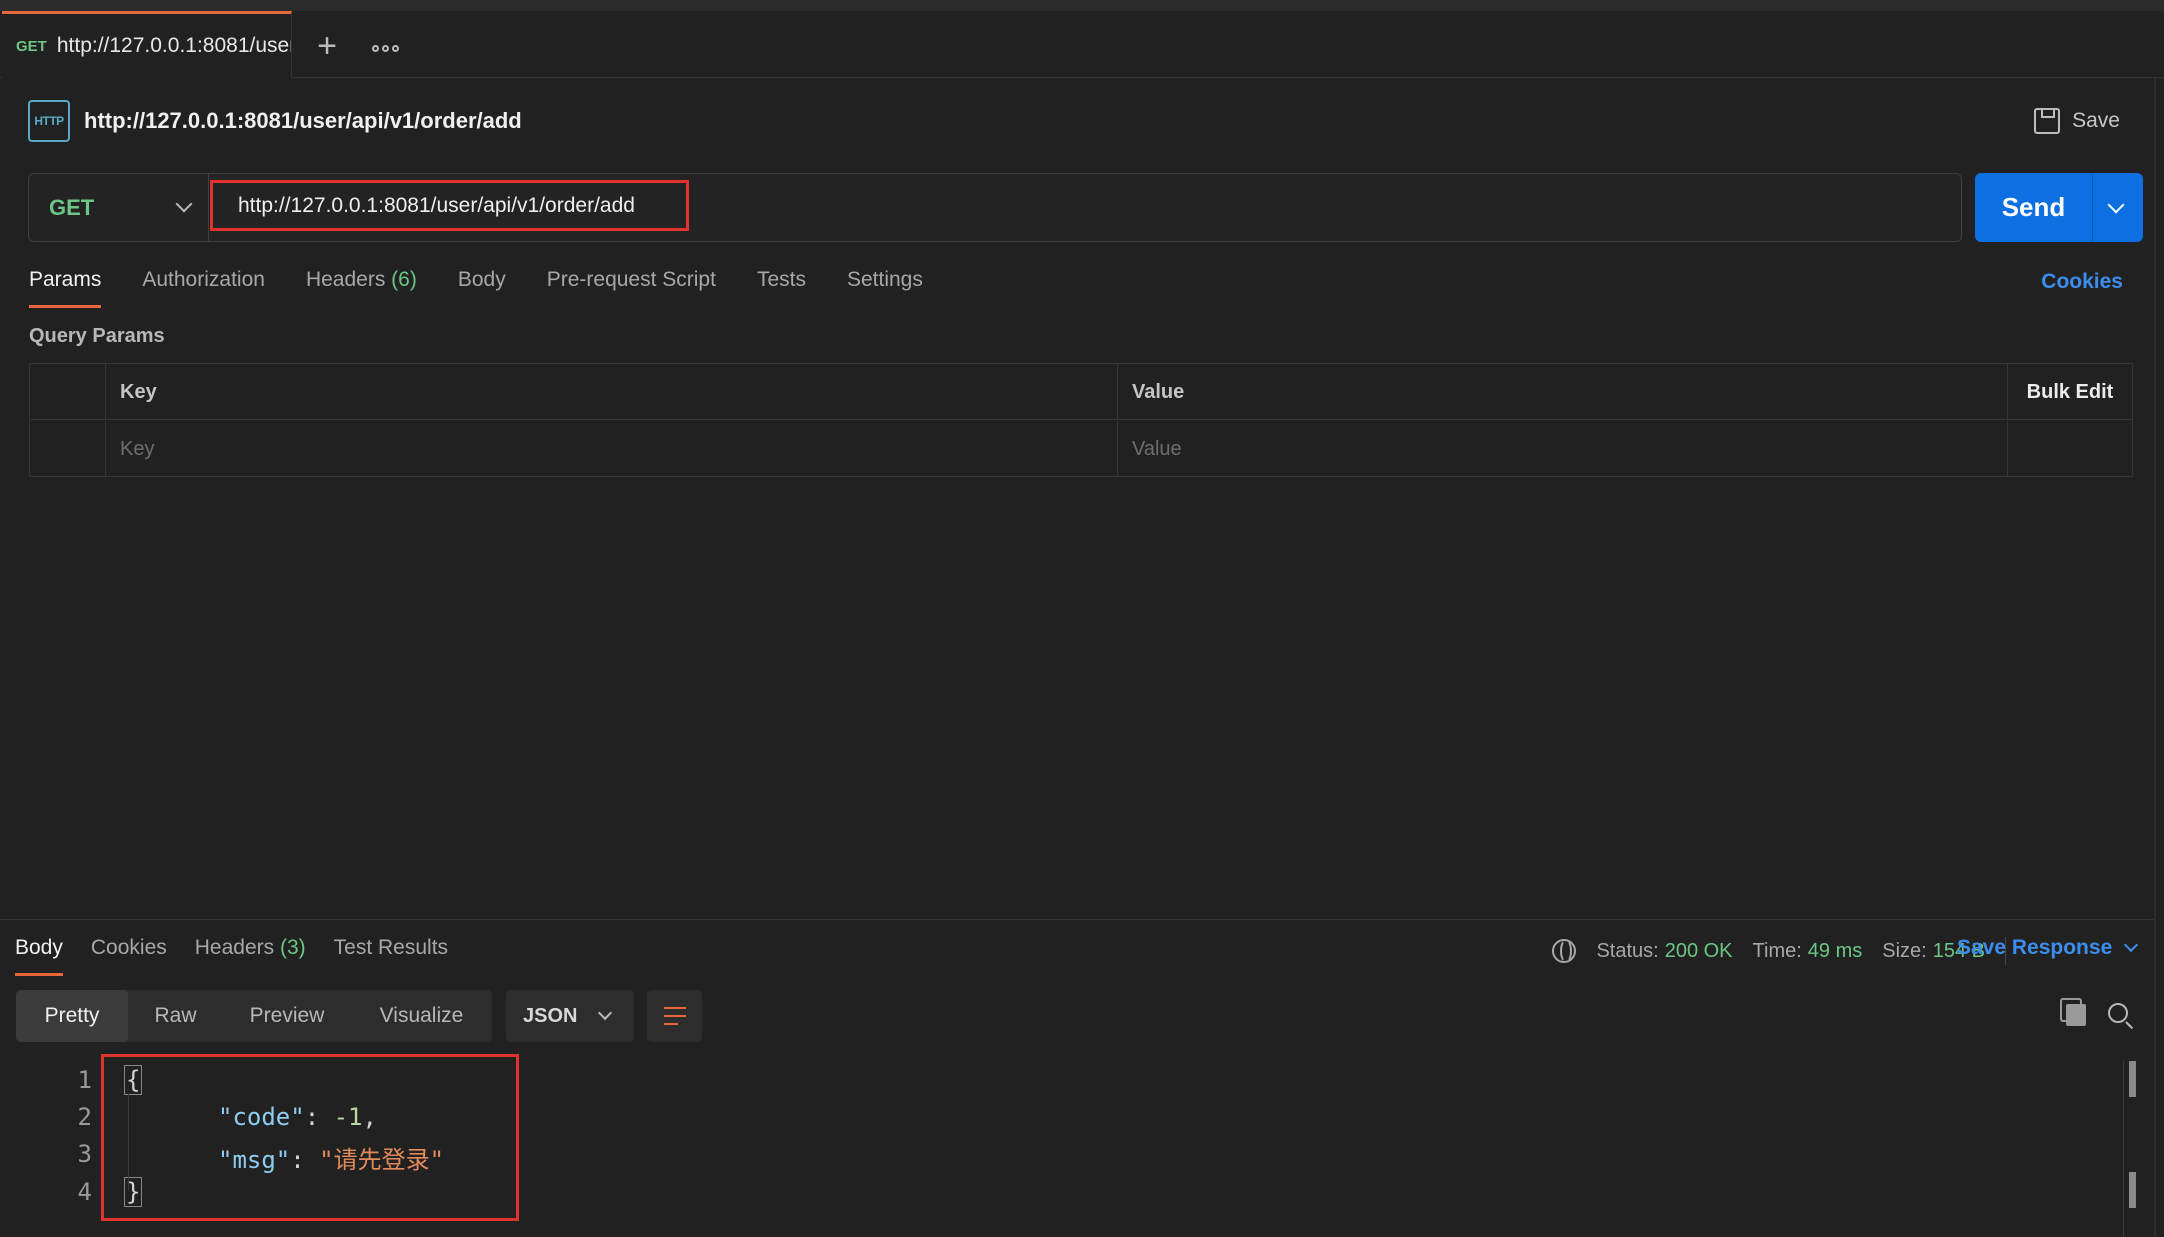 The image size is (2164, 1237). What do you see at coordinates (885, 288) in the screenshot?
I see `tab-settings: Settings` at bounding box center [885, 288].